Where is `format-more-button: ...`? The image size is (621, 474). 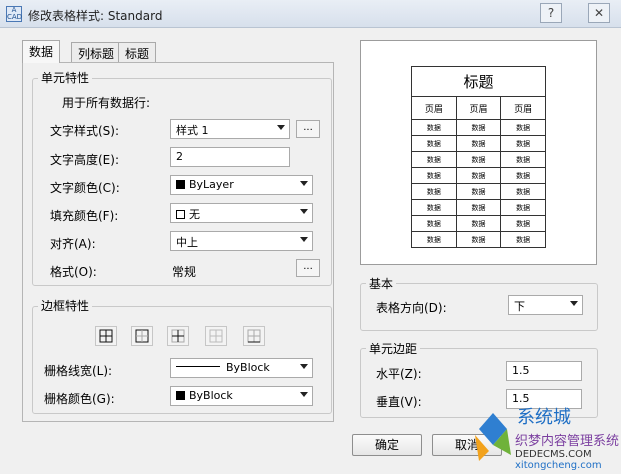 format-more-button: ... is located at coordinates (308, 268).